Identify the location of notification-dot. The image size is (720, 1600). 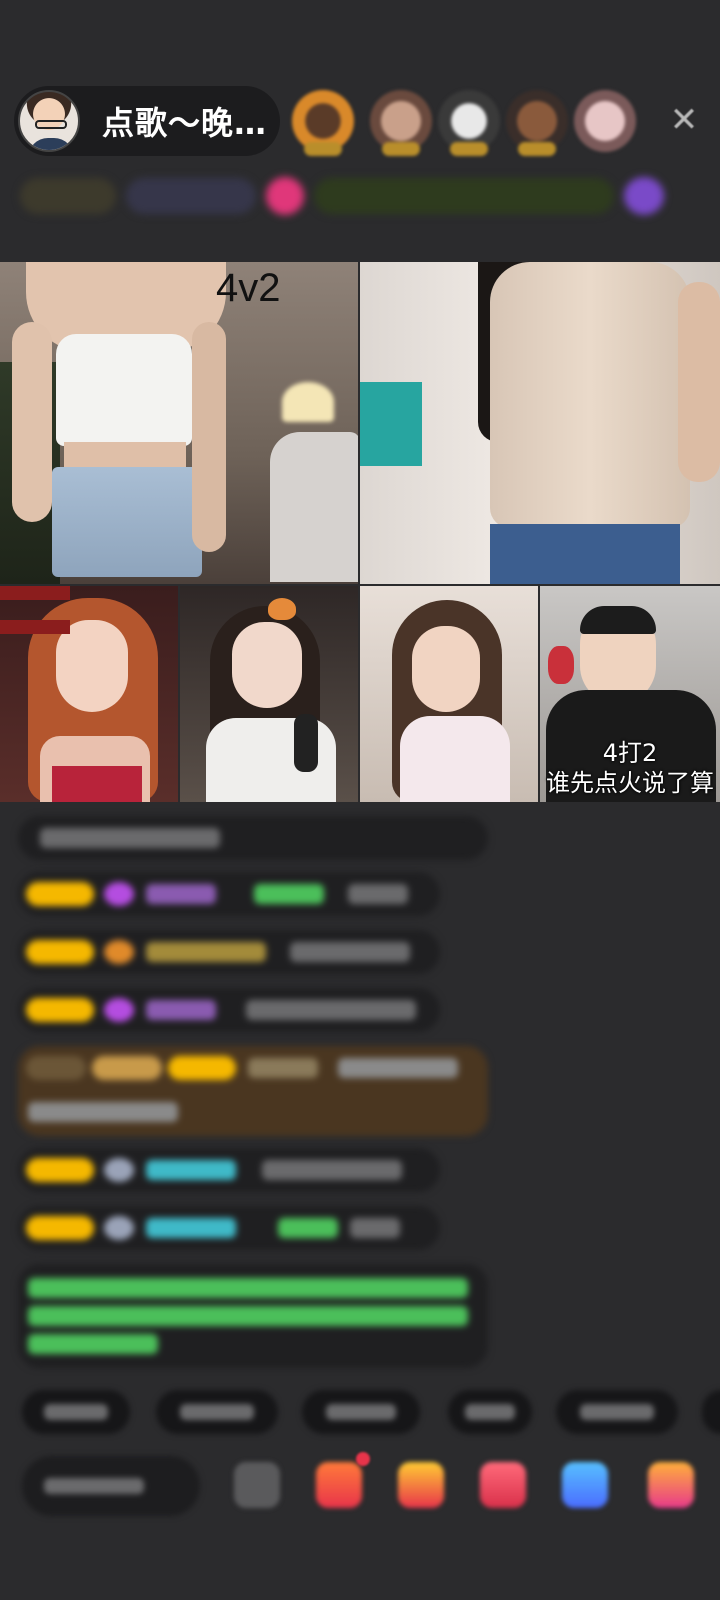
(363, 1459).